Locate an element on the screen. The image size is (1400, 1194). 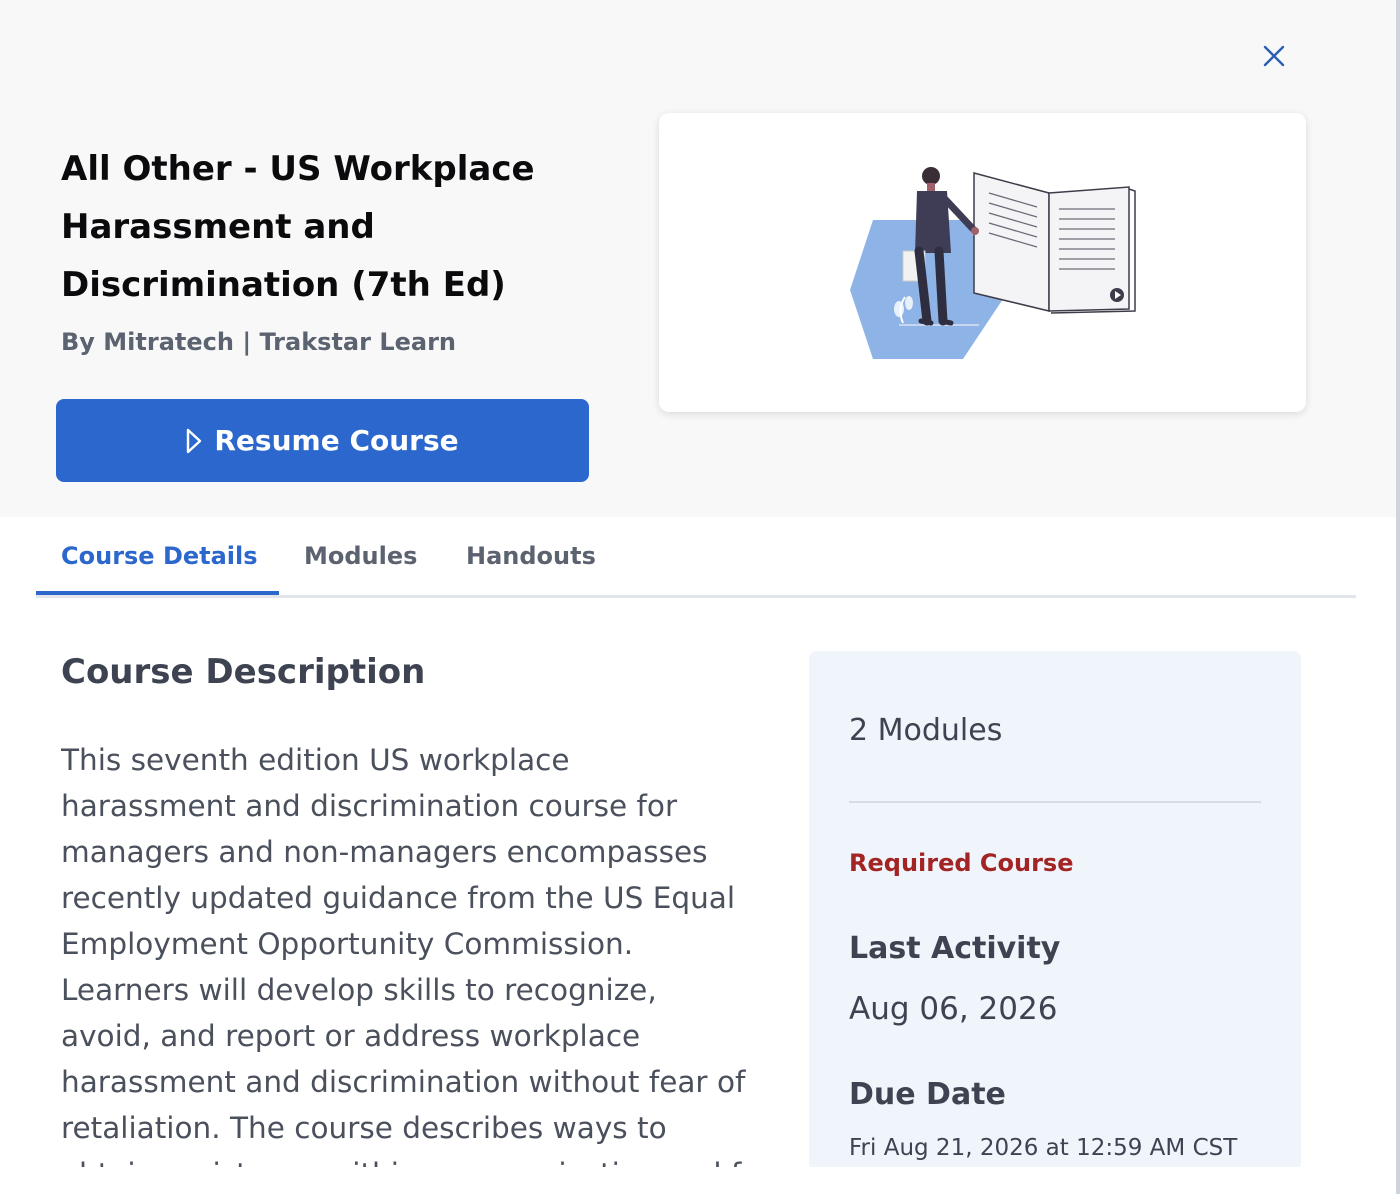
course-description-heading: Course Description is located at coordinates (243, 672).